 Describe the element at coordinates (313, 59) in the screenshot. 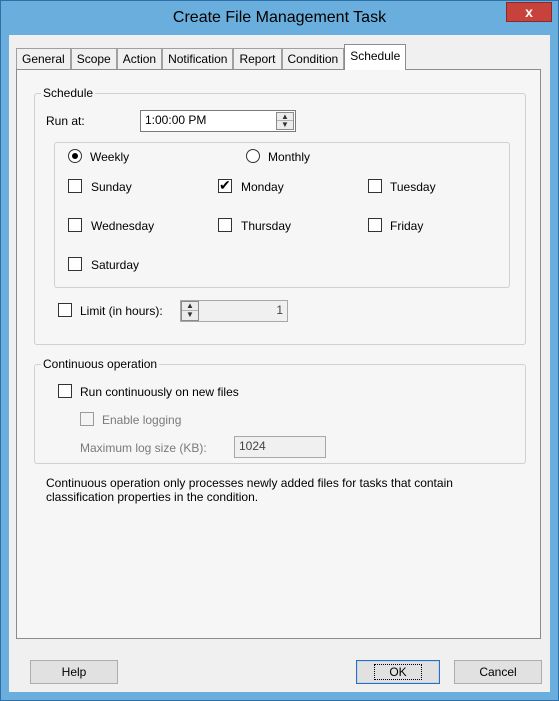

I see `tab-condition: Condition` at that location.